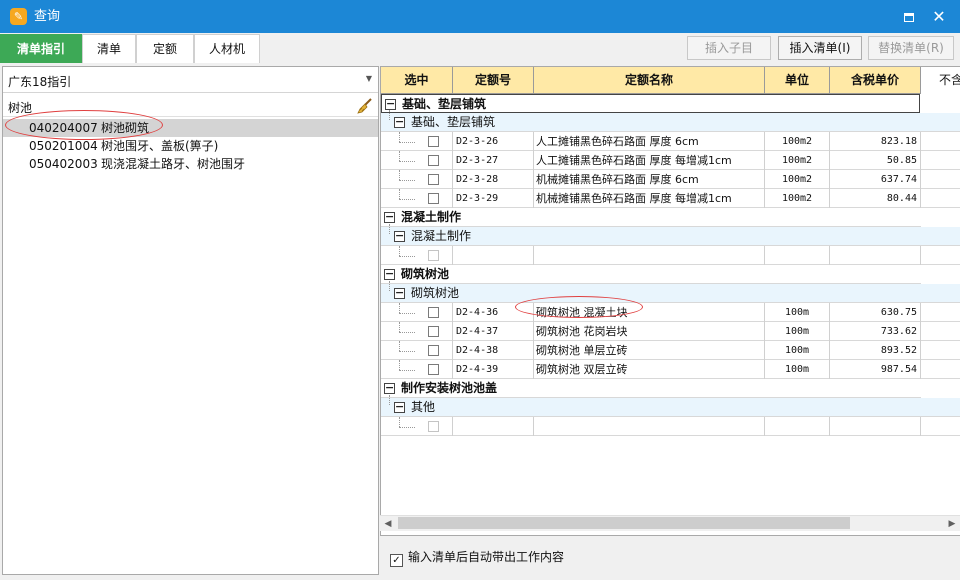 Image resolution: width=960 pixels, height=580 pixels. I want to click on col-price-notax: 不含, so click(940, 80).